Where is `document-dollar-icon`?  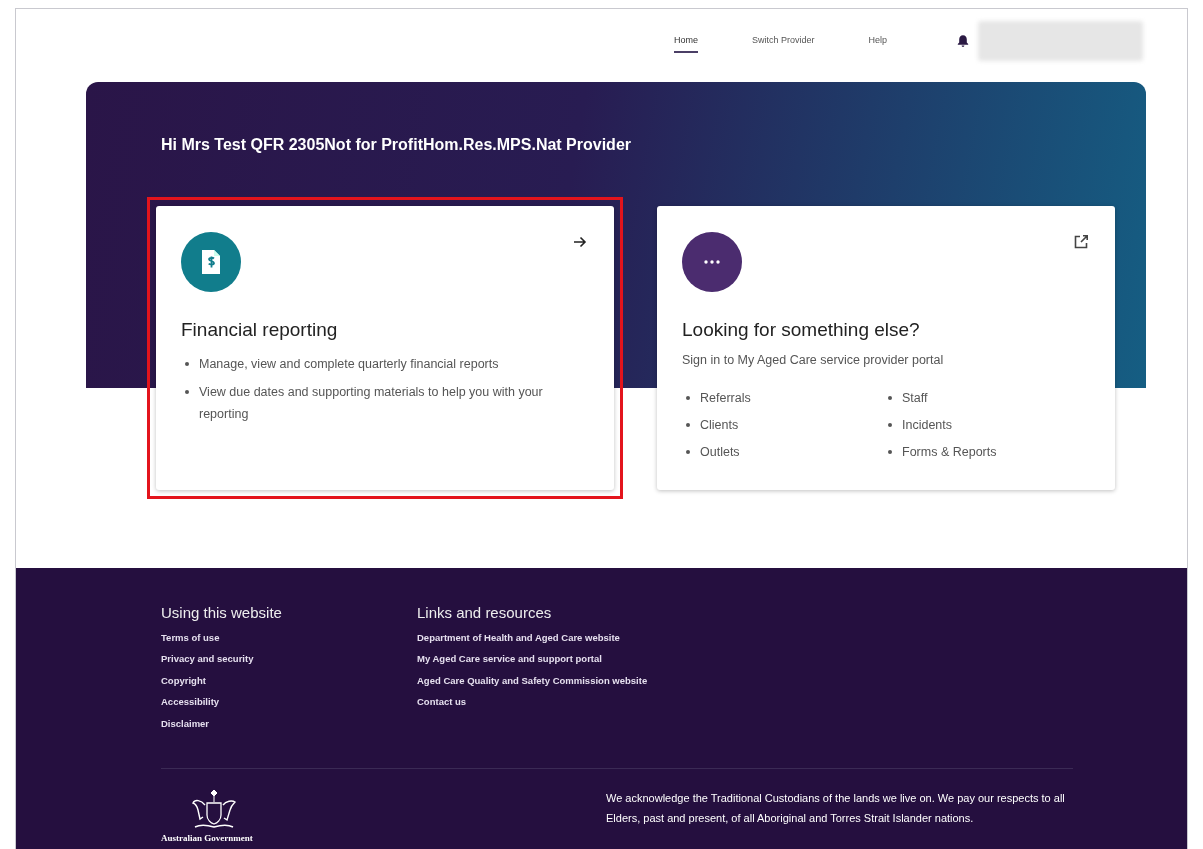 document-dollar-icon is located at coordinates (211, 262).